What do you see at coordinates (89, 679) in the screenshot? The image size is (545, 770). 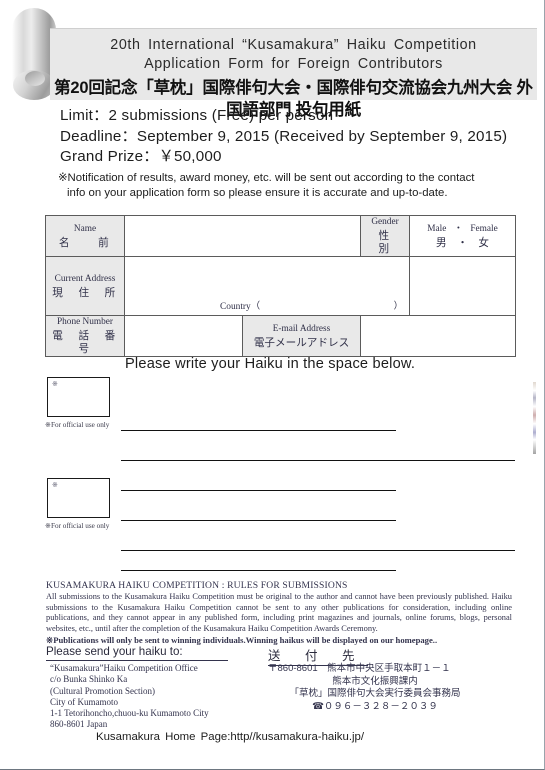 I see `address-en-line-2: c/o Bunka Shinko Ka` at bounding box center [89, 679].